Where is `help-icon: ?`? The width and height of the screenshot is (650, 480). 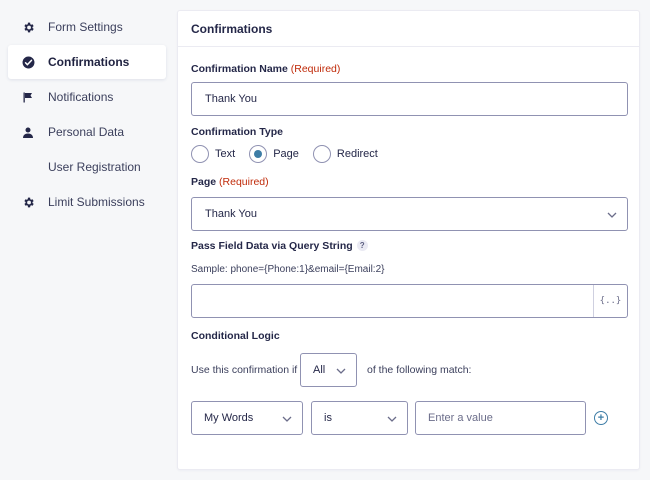 help-icon: ? is located at coordinates (362, 245).